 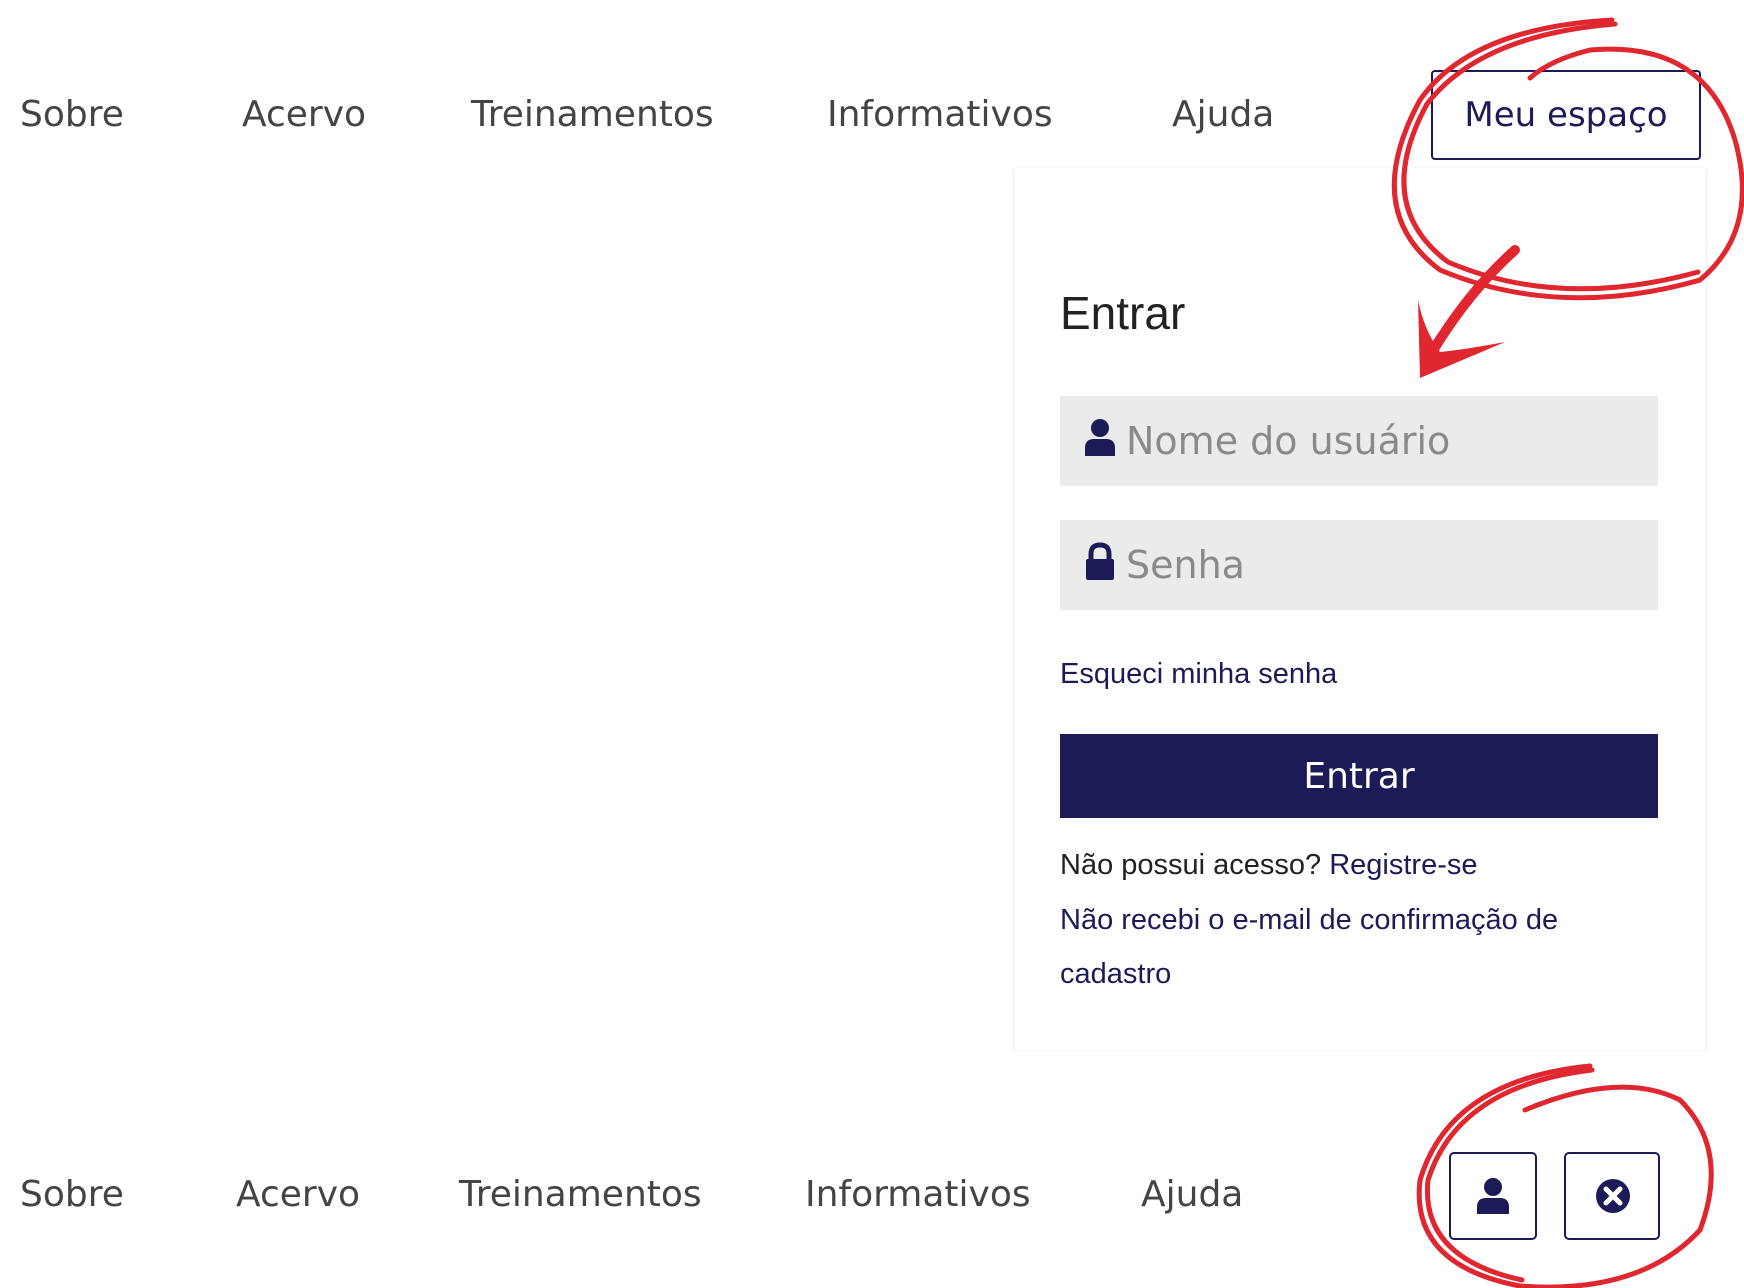 I want to click on user-button, so click(x=1493, y=1196).